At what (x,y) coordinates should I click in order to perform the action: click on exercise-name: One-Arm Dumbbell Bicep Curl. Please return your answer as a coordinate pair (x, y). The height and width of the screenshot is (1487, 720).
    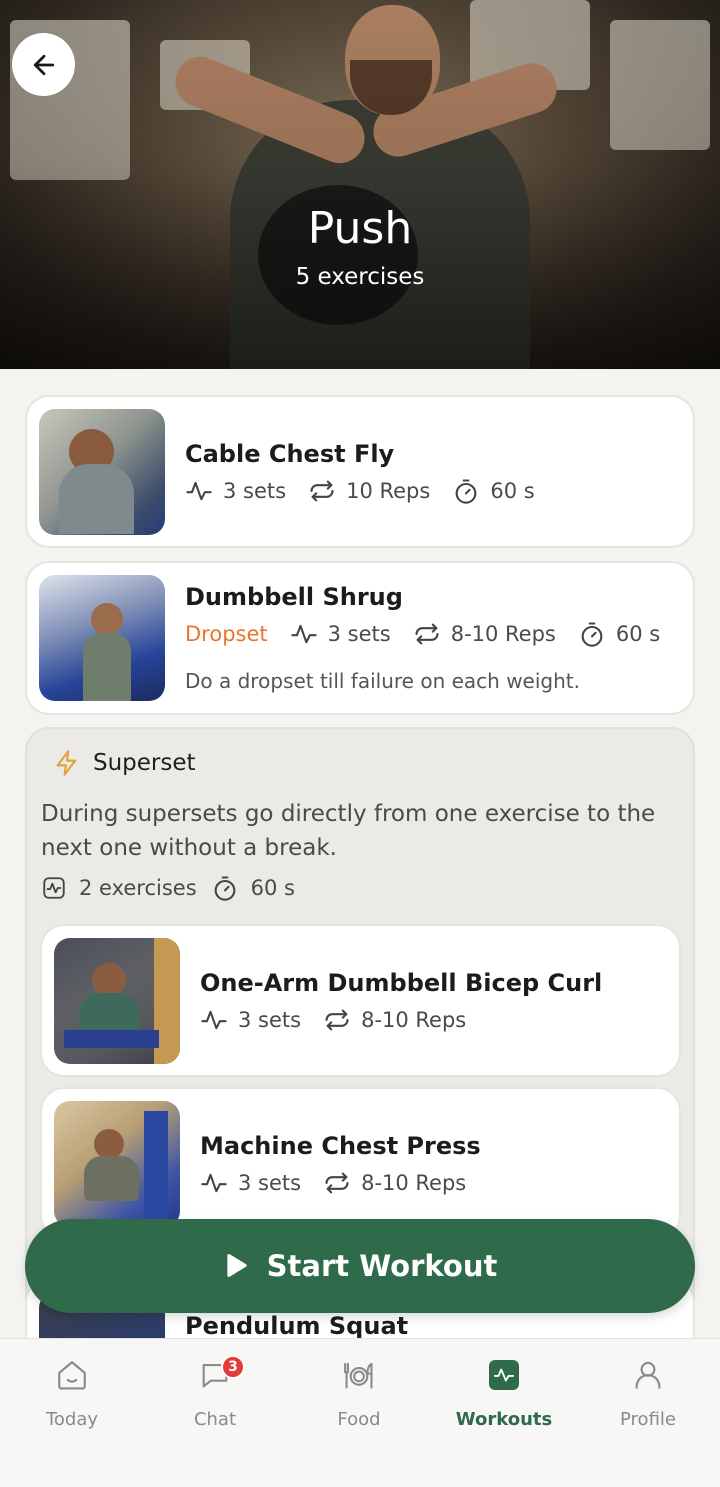
    Looking at the image, I should click on (401, 983).